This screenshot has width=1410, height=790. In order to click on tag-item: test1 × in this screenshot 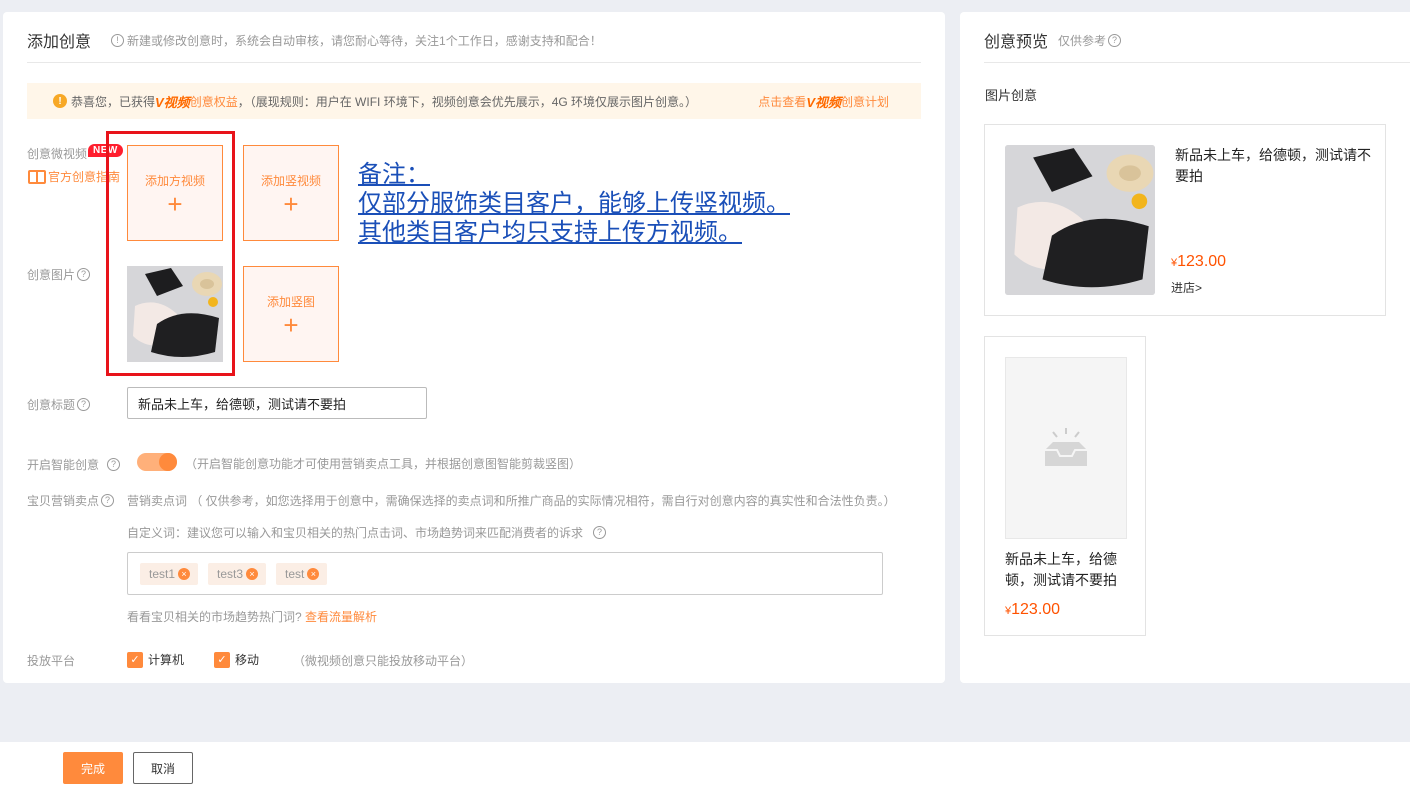, I will do `click(169, 573)`.